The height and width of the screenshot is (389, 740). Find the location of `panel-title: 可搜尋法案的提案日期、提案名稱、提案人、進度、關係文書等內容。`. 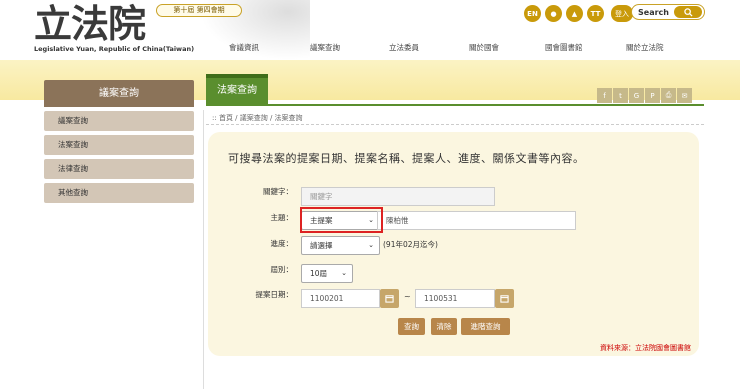

panel-title: 可搜尋法案的提案日期、提案名稱、提案人、進度、關係文書等內容。 is located at coordinates (406, 158).